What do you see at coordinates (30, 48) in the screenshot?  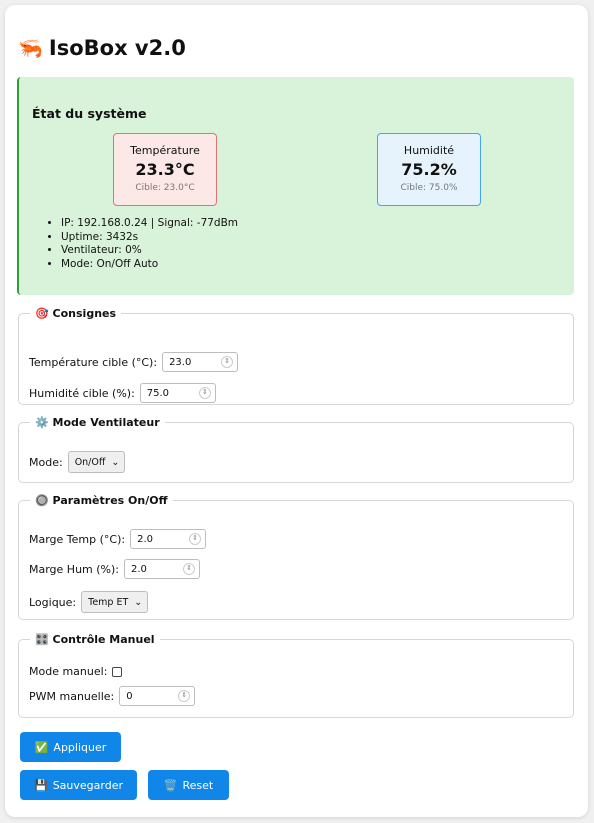 I see `shrimp-icon: 🦐` at bounding box center [30, 48].